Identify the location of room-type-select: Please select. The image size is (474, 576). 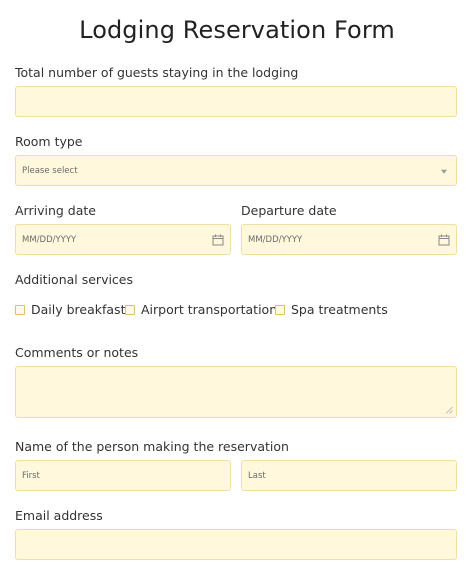
(236, 170).